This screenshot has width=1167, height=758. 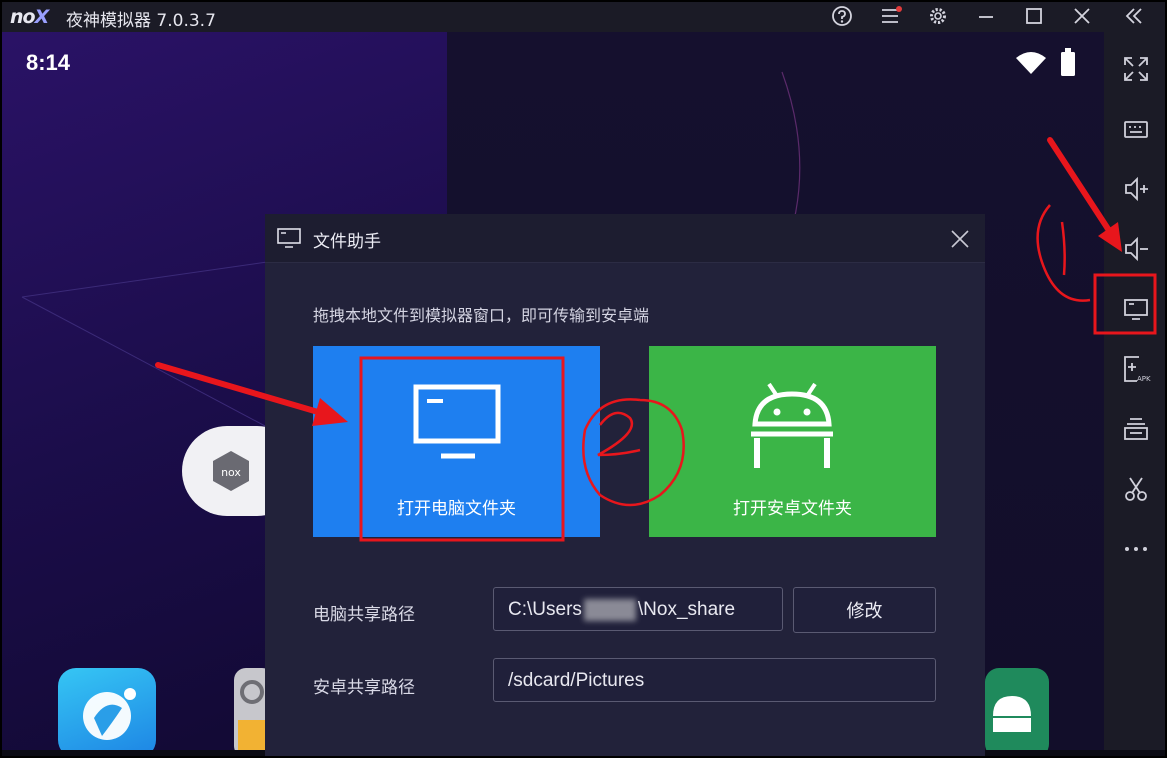 What do you see at coordinates (1012, 714) in the screenshot?
I see `android-dev-icon` at bounding box center [1012, 714].